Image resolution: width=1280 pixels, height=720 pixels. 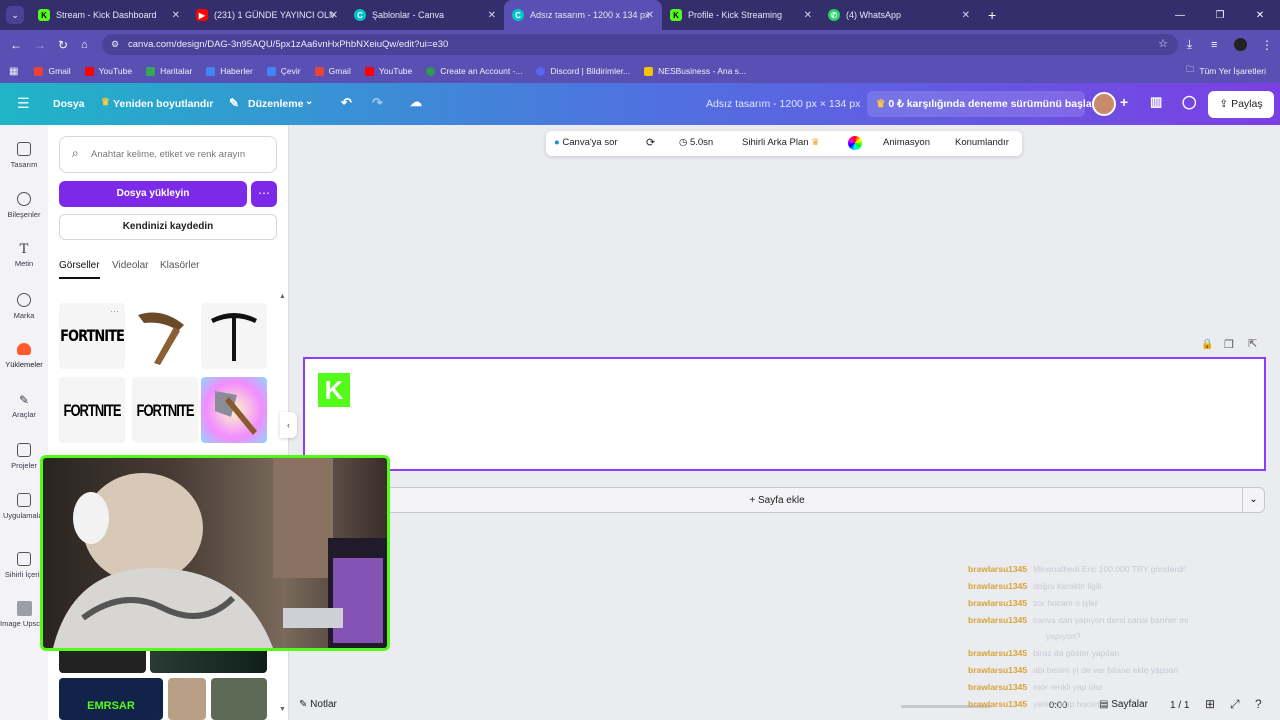 I want to click on more-upload-options-button: ⋯, so click(x=264, y=194).